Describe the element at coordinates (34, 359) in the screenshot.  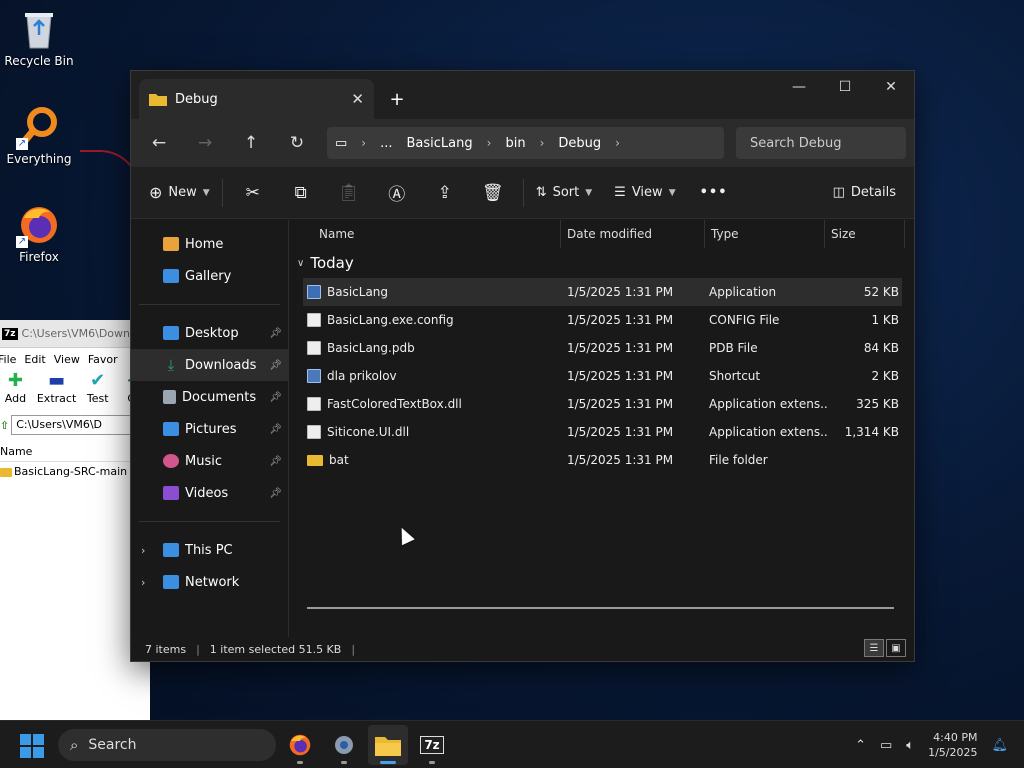
I see `7zip-menu-edit: Edit` at that location.